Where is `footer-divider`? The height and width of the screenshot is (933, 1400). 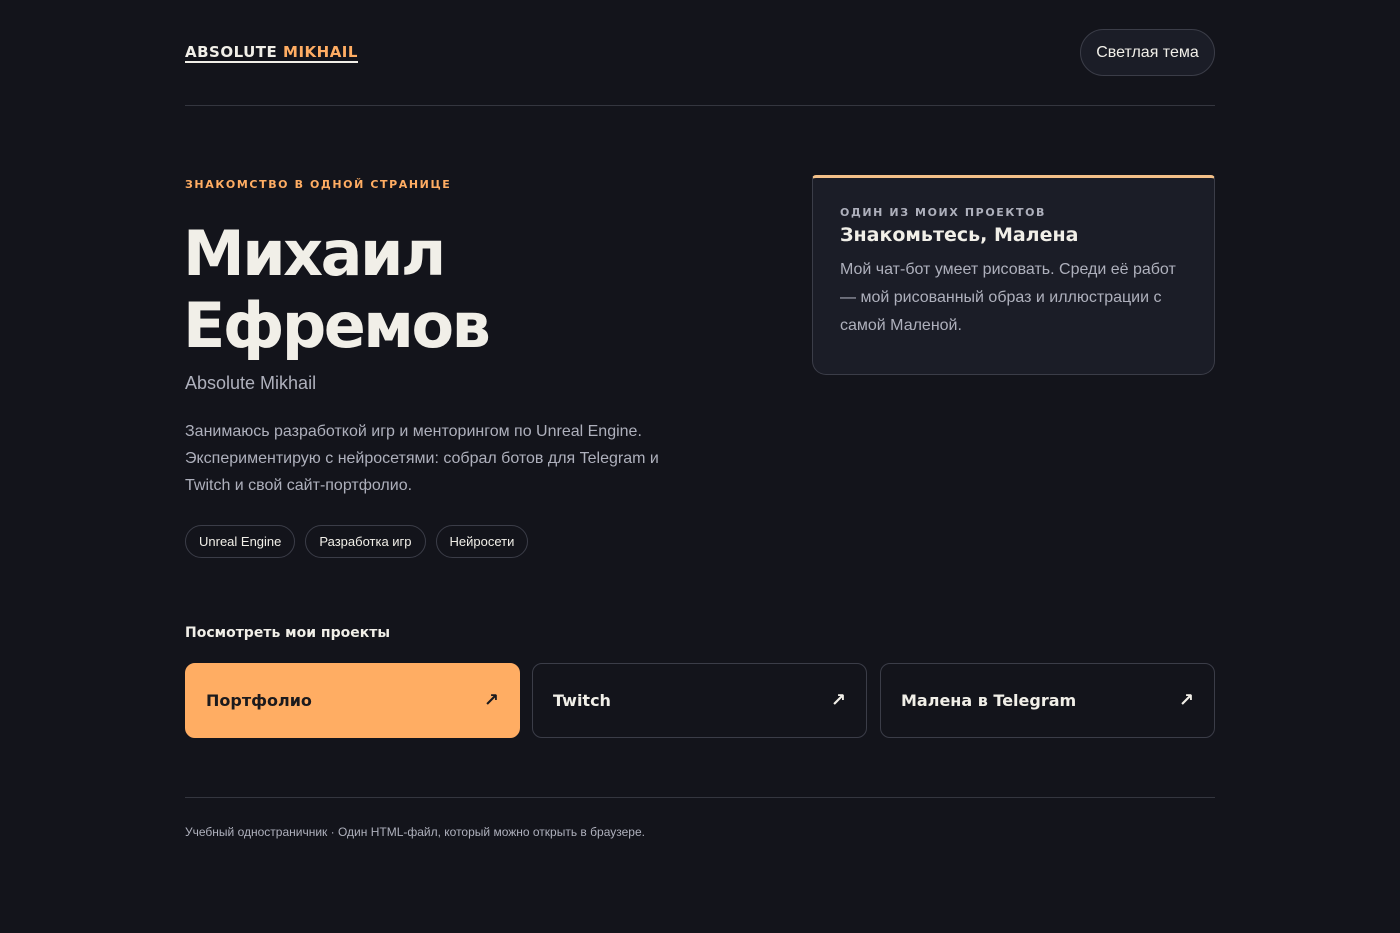
footer-divider is located at coordinates (700, 797).